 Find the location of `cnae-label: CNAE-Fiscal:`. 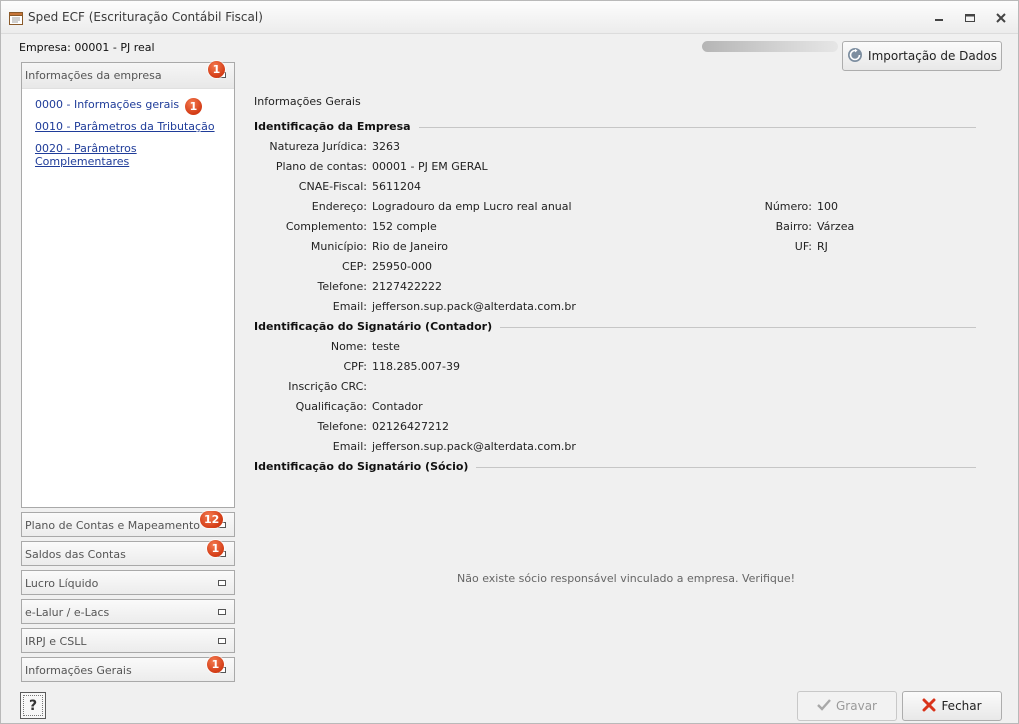

cnae-label: CNAE-Fiscal: is located at coordinates (332, 186).